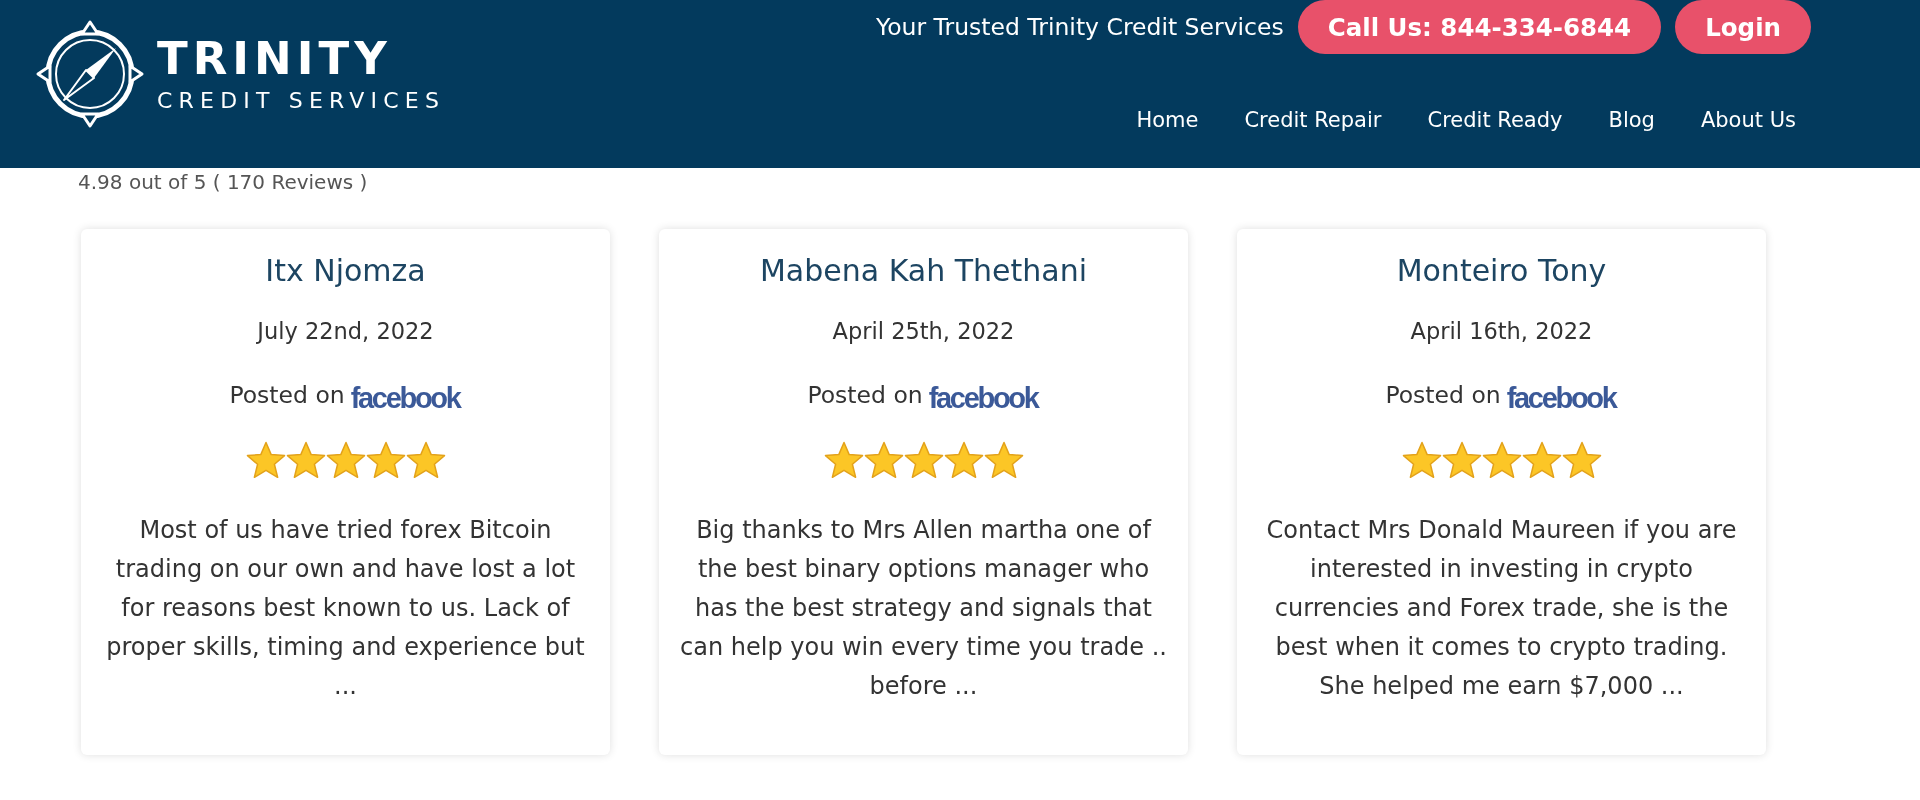  What do you see at coordinates (1079, 27) in the screenshot?
I see `tagline: Your Trusted Trinity Credit Services` at bounding box center [1079, 27].